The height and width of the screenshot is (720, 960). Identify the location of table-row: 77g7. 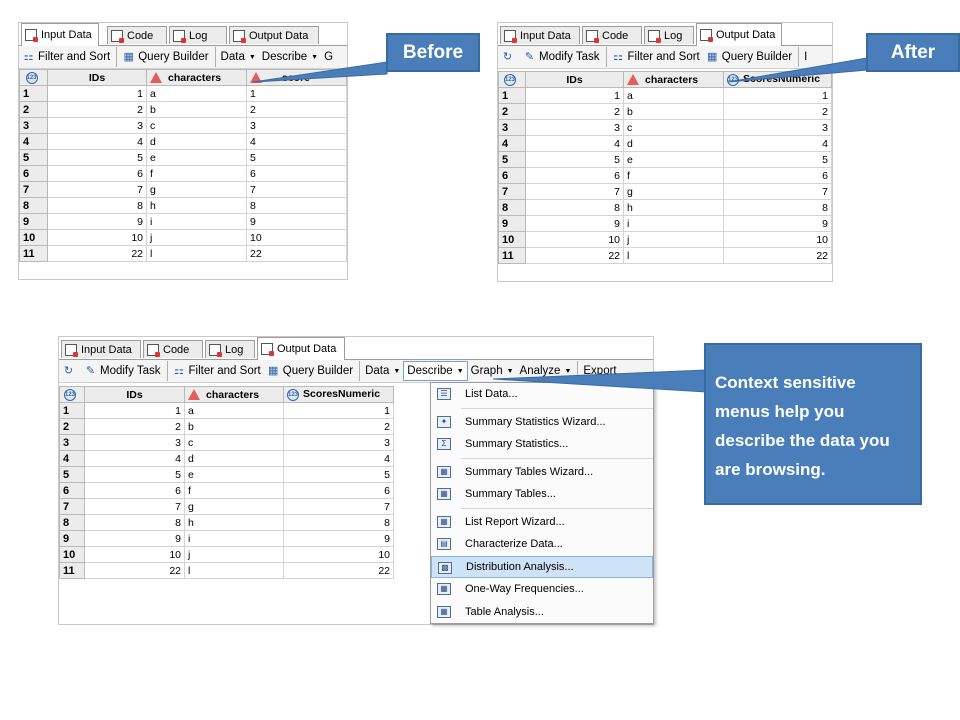
(226, 506).